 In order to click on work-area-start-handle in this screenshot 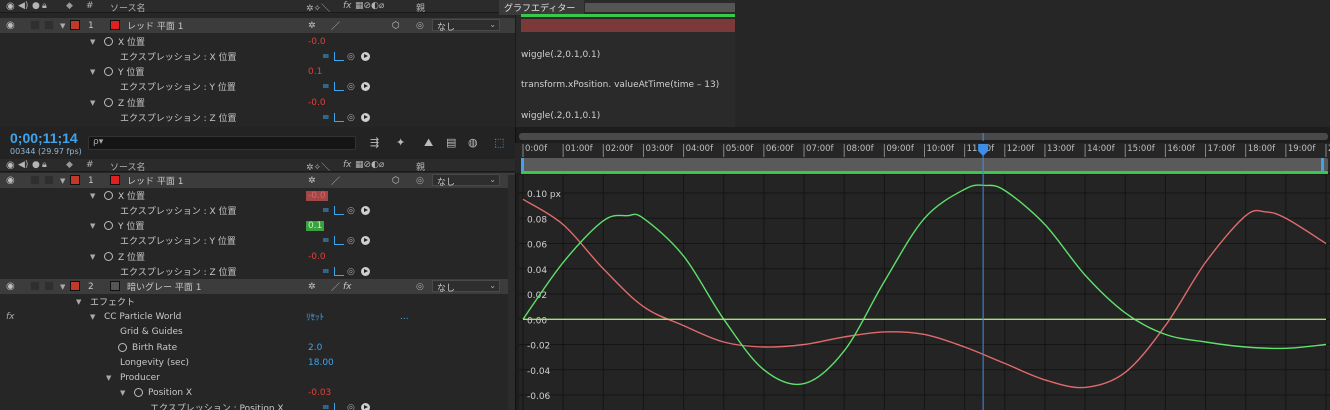, I will do `click(522, 164)`.